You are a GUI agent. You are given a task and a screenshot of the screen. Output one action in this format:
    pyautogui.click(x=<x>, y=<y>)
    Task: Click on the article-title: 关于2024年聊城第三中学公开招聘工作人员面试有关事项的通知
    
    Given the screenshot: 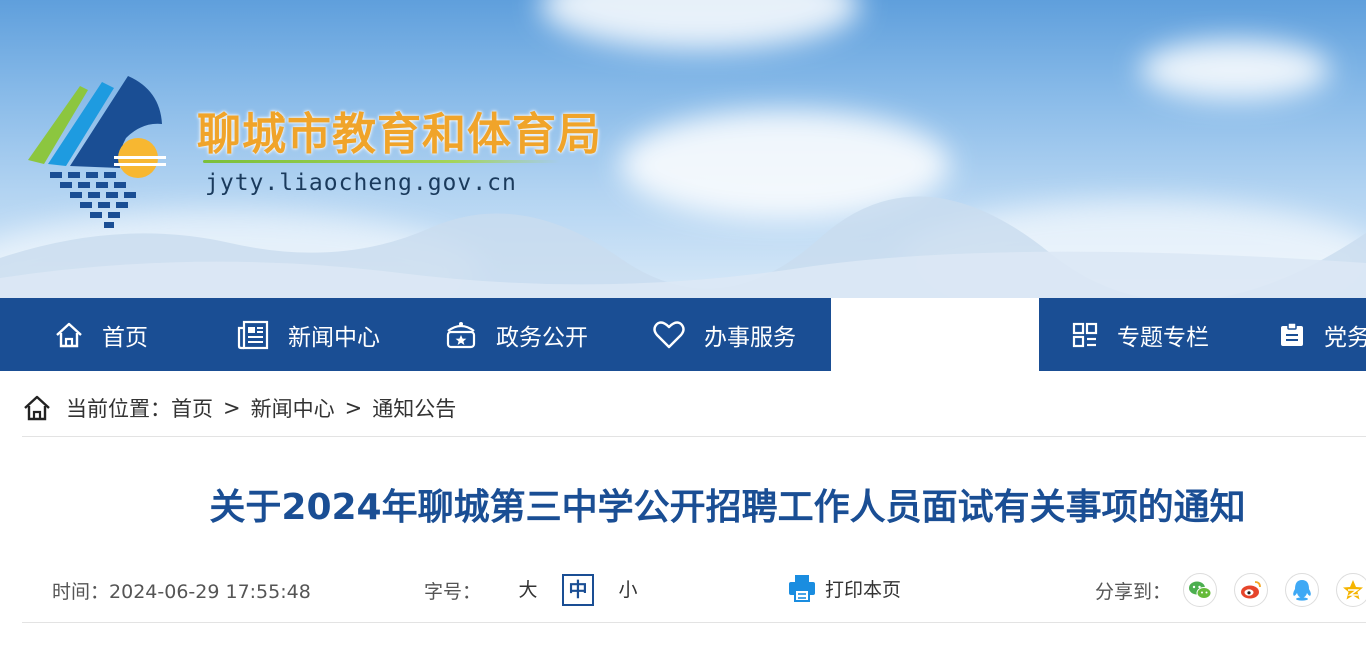 What is the action you would take?
    pyautogui.click(x=727, y=507)
    